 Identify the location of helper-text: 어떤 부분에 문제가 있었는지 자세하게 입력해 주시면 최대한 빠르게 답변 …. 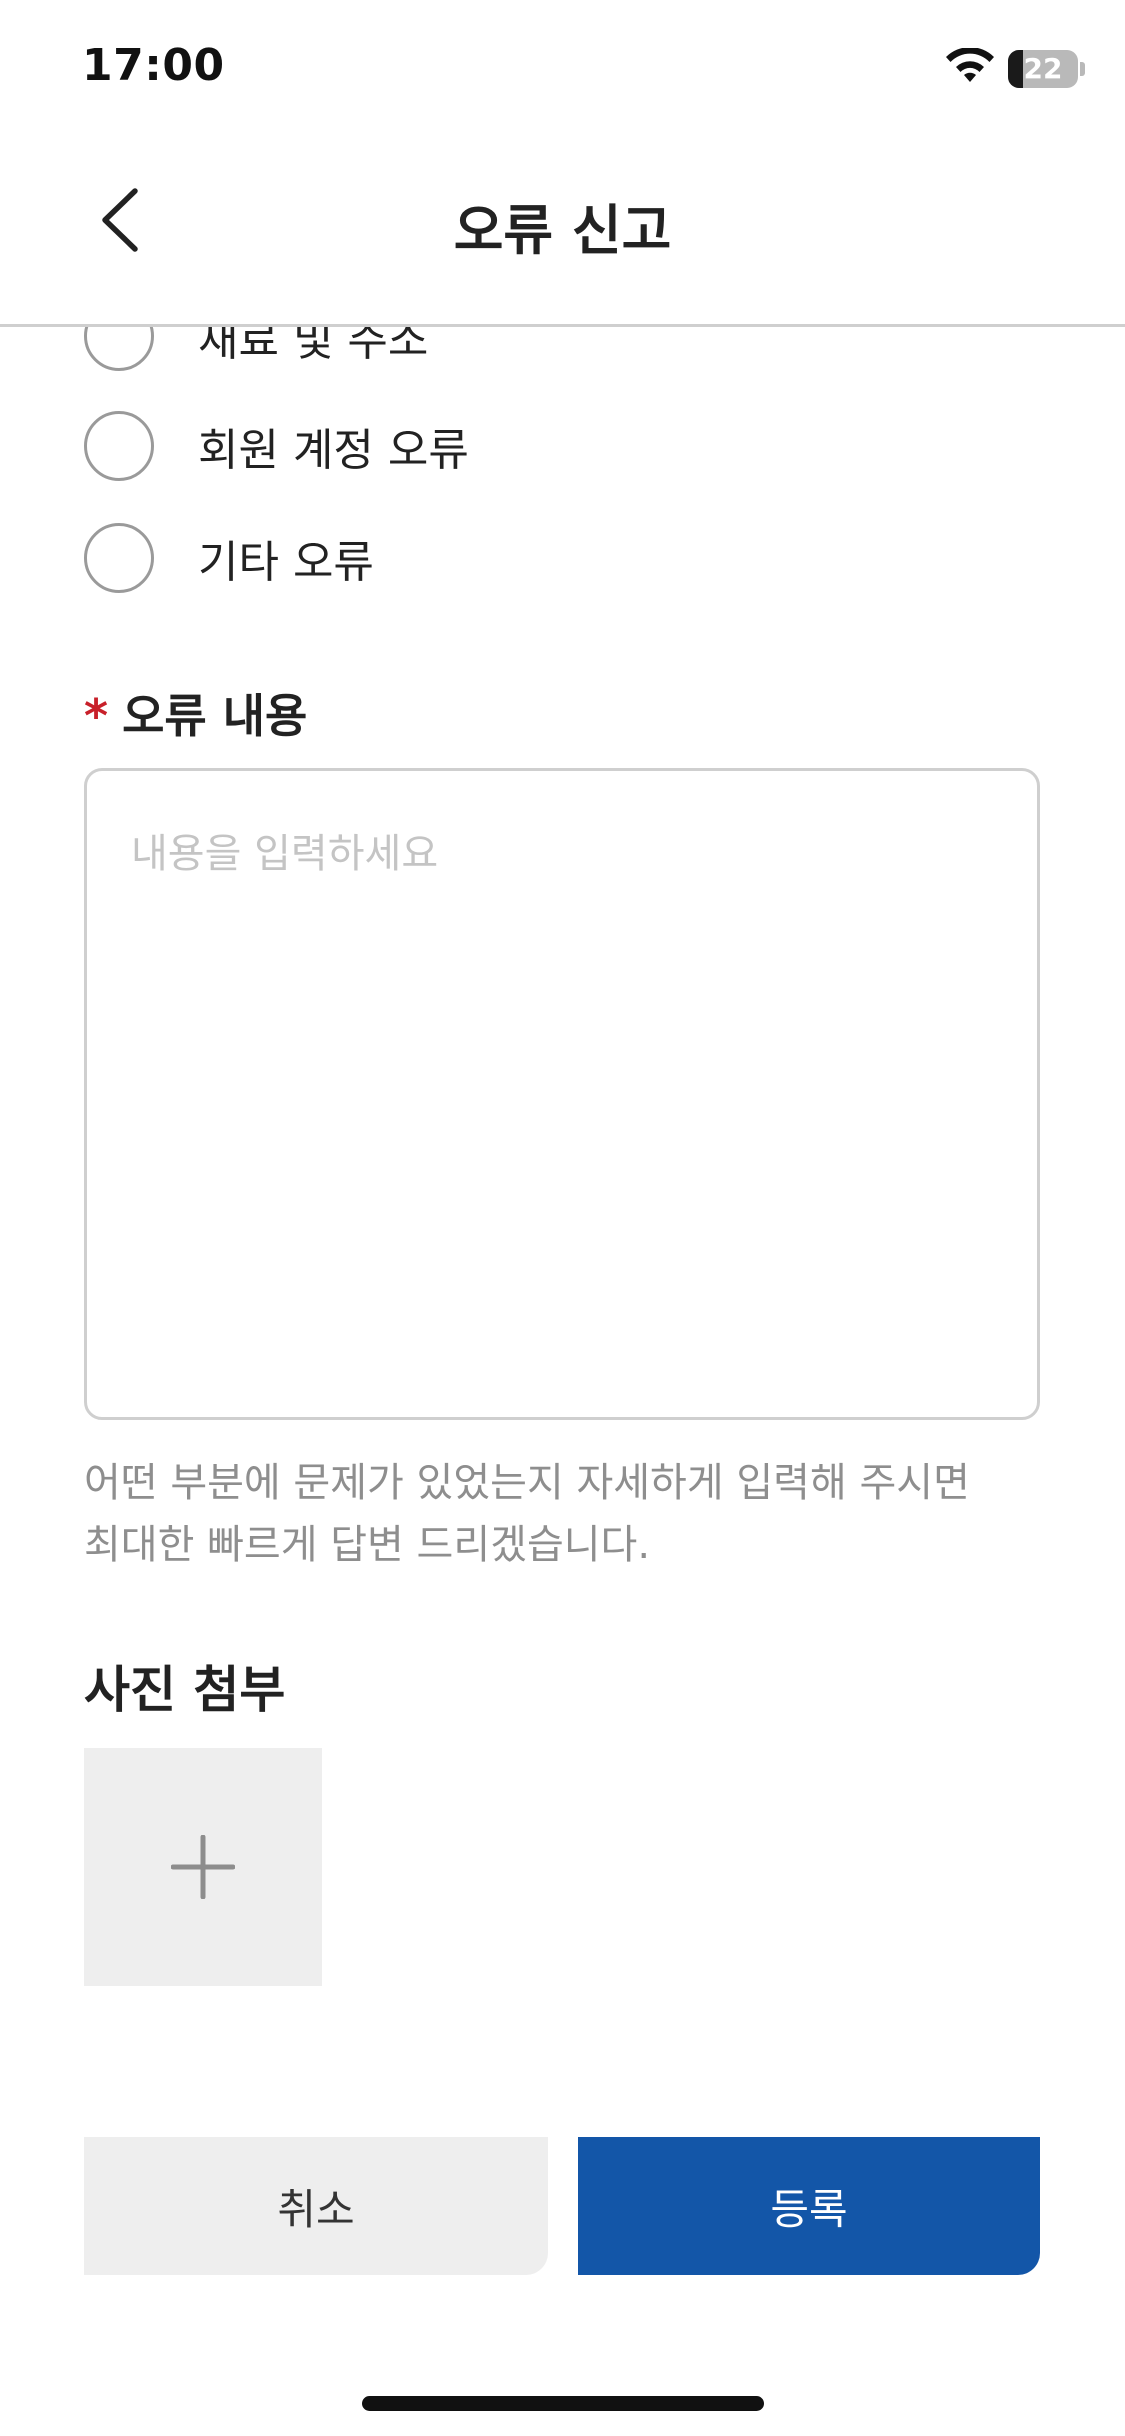
(564, 1514).